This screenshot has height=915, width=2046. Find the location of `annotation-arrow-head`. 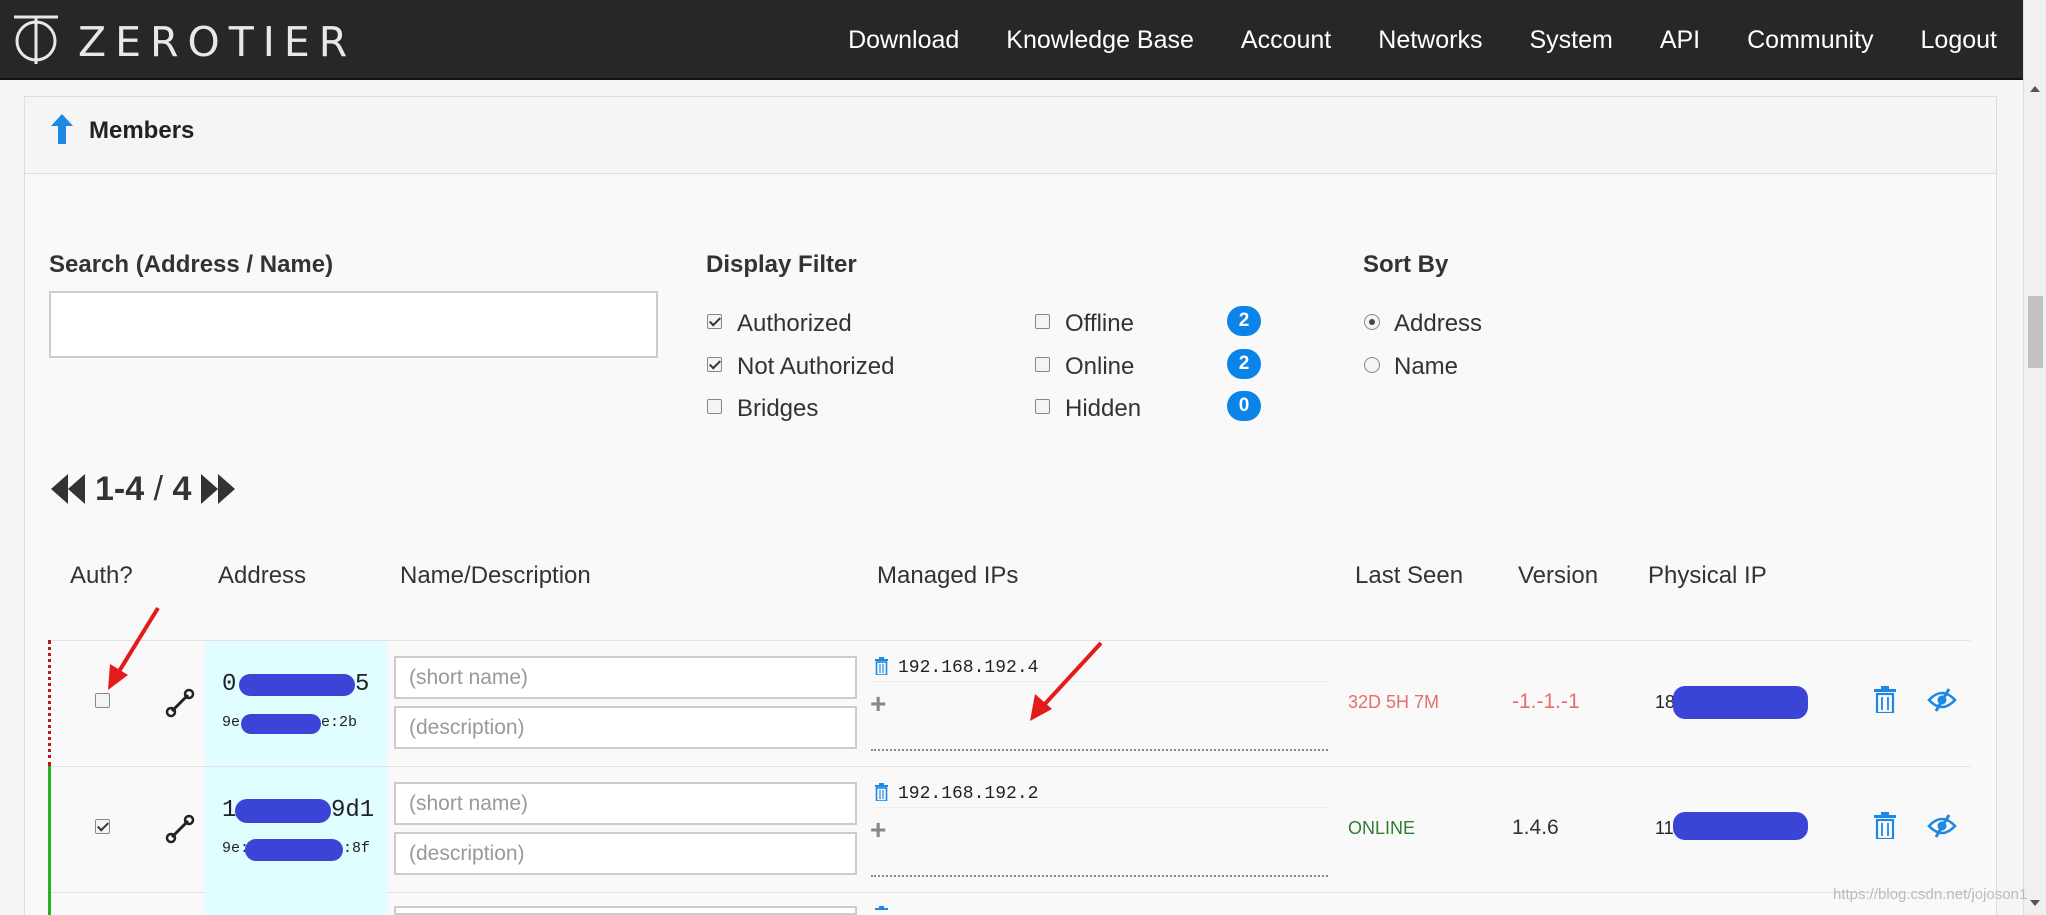

annotation-arrow-head is located at coordinates (118, 677).